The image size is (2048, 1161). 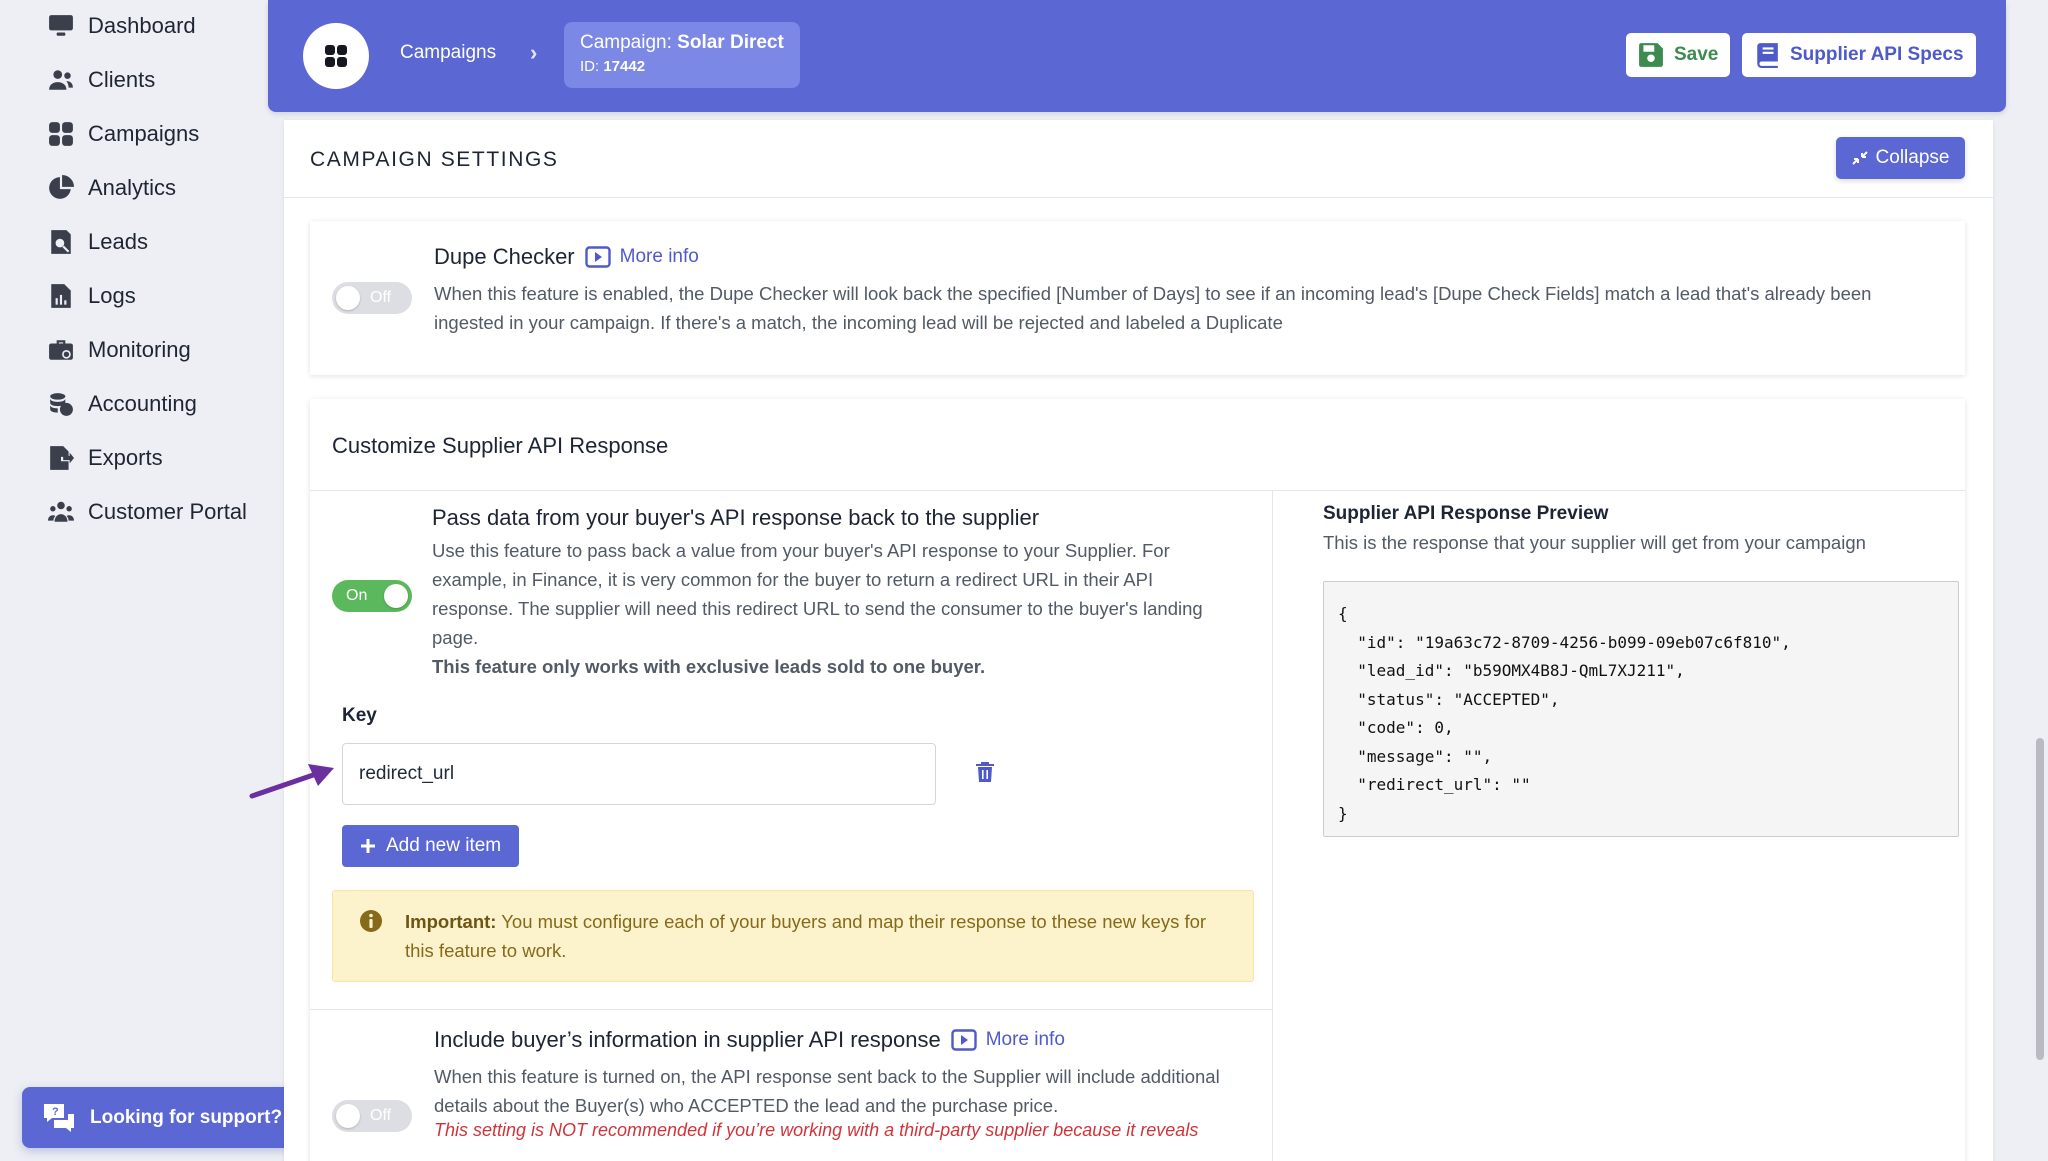 What do you see at coordinates (142, 403) in the screenshot?
I see `sidebar-item-label: Accounting` at bounding box center [142, 403].